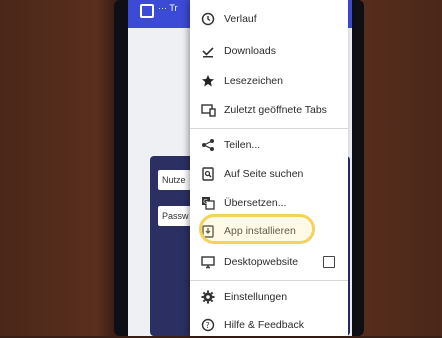  Describe the element at coordinates (264, 325) in the screenshot. I see `menu-item-label: Hilfe & Feedback` at that location.